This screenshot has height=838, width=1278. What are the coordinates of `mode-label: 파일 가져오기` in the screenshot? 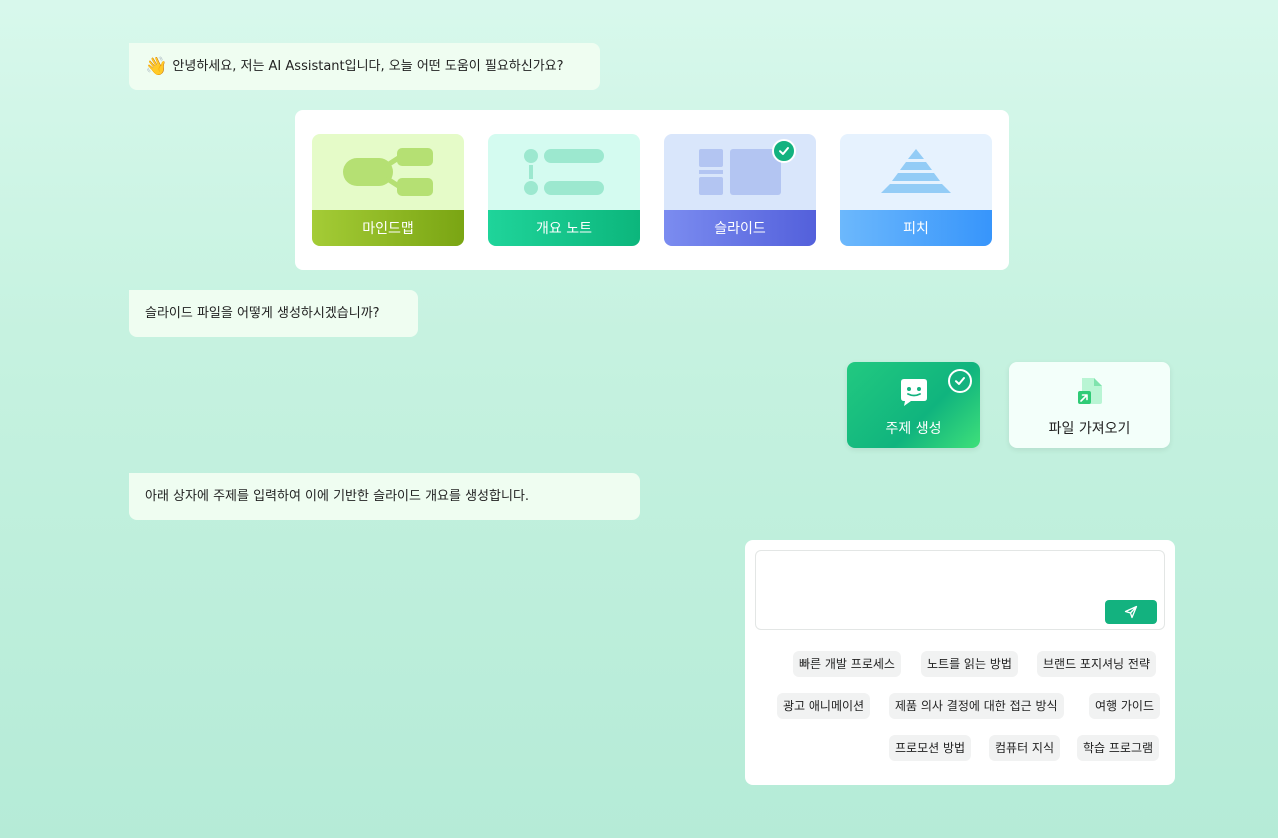 It's located at (1089, 429).